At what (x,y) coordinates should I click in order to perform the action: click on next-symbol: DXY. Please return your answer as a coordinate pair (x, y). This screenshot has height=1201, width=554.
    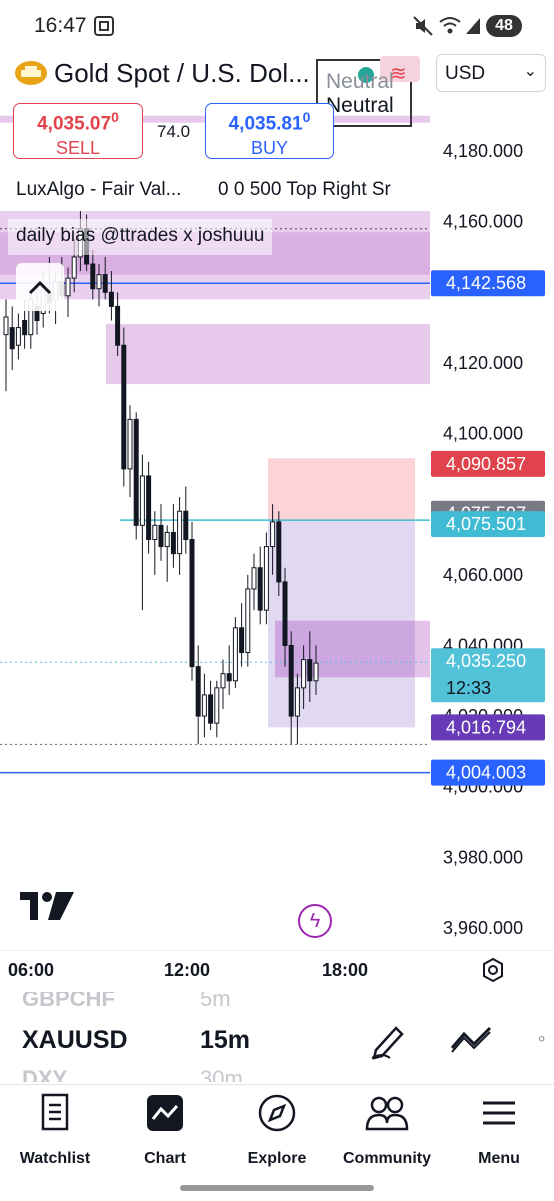
    Looking at the image, I should click on (44, 1074).